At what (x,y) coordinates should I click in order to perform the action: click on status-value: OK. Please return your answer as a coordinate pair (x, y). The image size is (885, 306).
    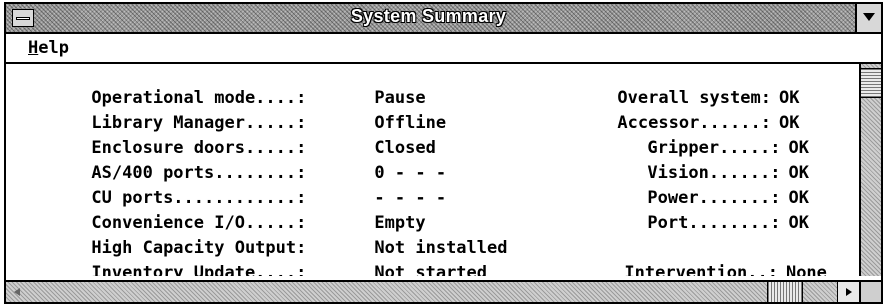
    Looking at the image, I should click on (798, 223).